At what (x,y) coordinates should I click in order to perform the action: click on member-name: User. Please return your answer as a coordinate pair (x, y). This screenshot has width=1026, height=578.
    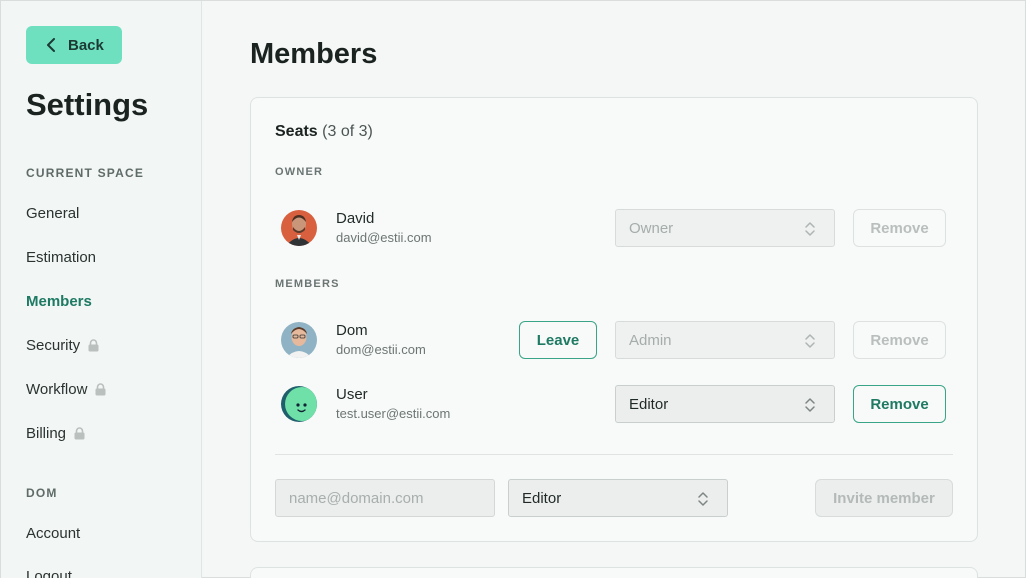
    Looking at the image, I should click on (352, 394).